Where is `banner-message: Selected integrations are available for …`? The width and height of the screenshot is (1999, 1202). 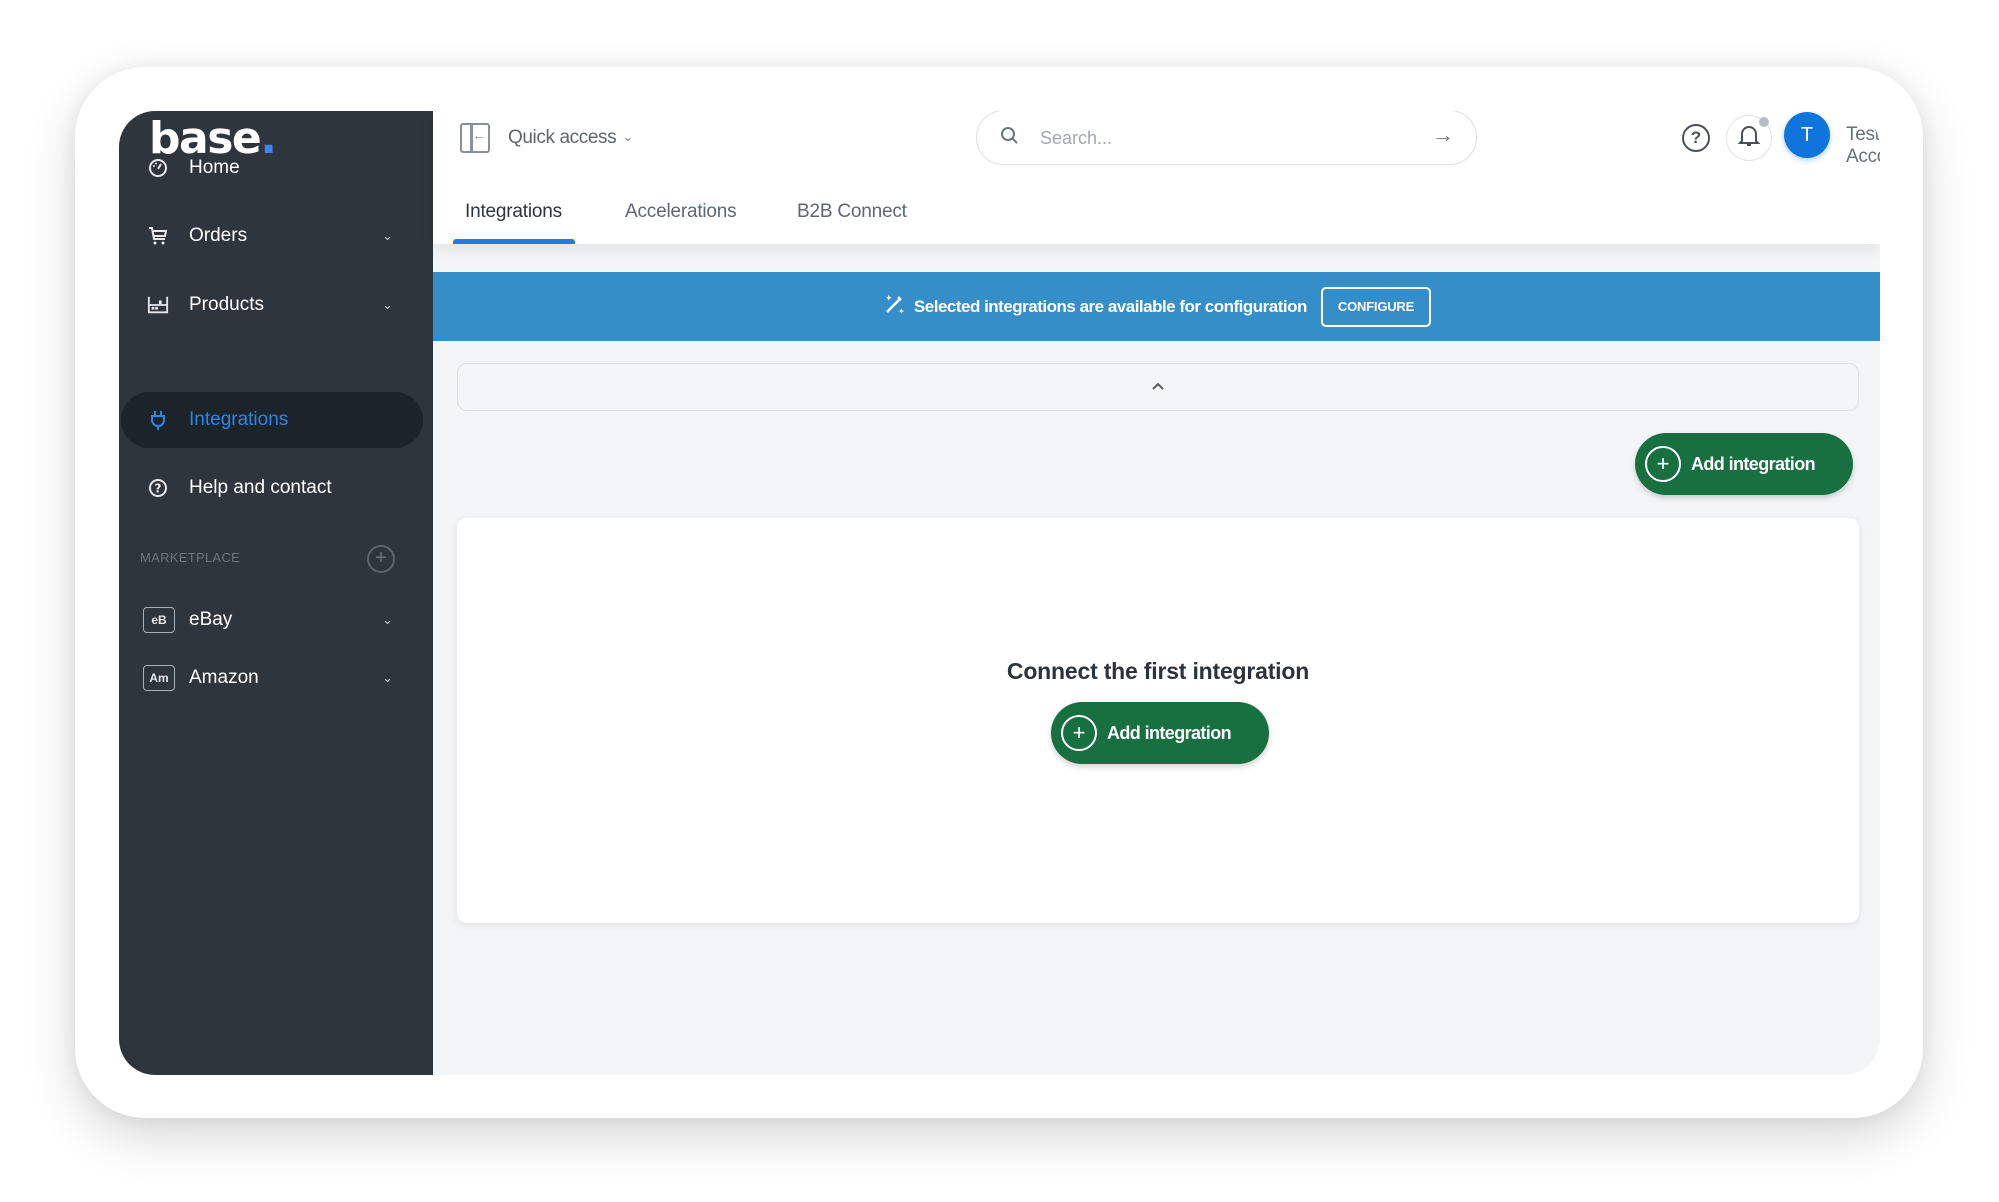
banner-message: Selected integrations are available for … is located at coordinates (1110, 306).